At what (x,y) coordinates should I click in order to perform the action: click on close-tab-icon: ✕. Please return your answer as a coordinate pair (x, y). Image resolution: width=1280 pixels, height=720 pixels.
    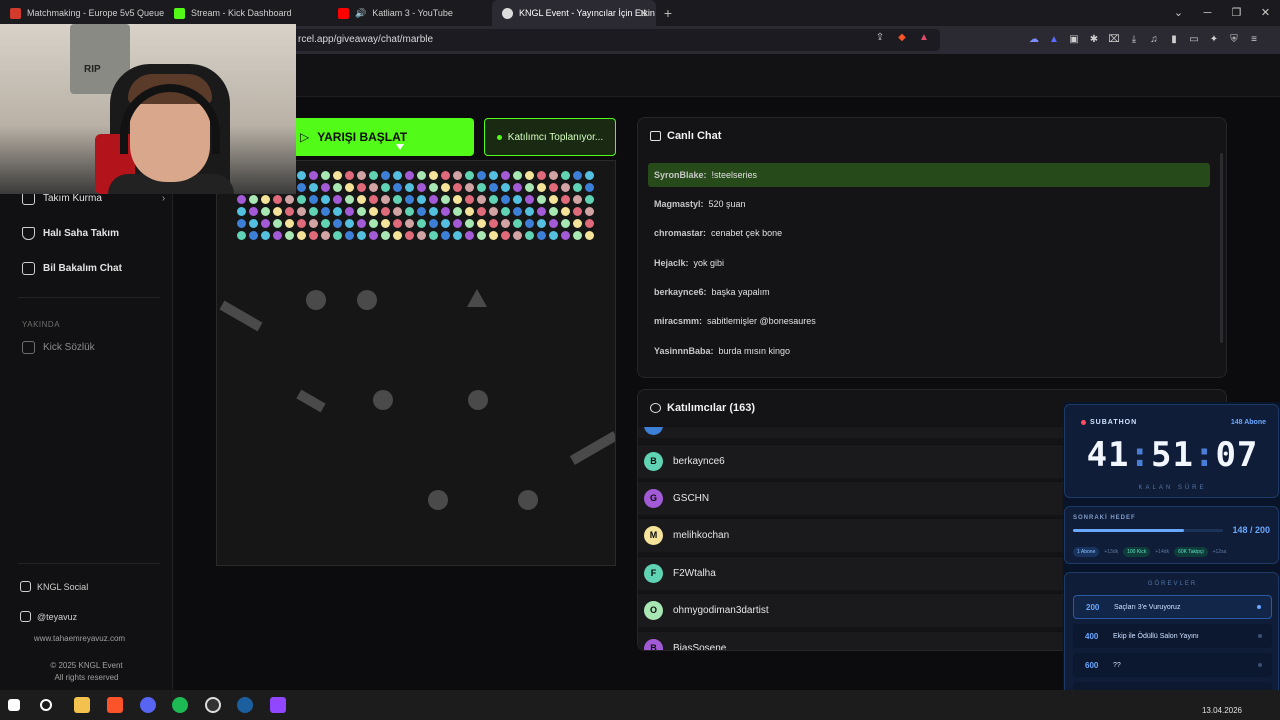
    Looking at the image, I should click on (643, 13).